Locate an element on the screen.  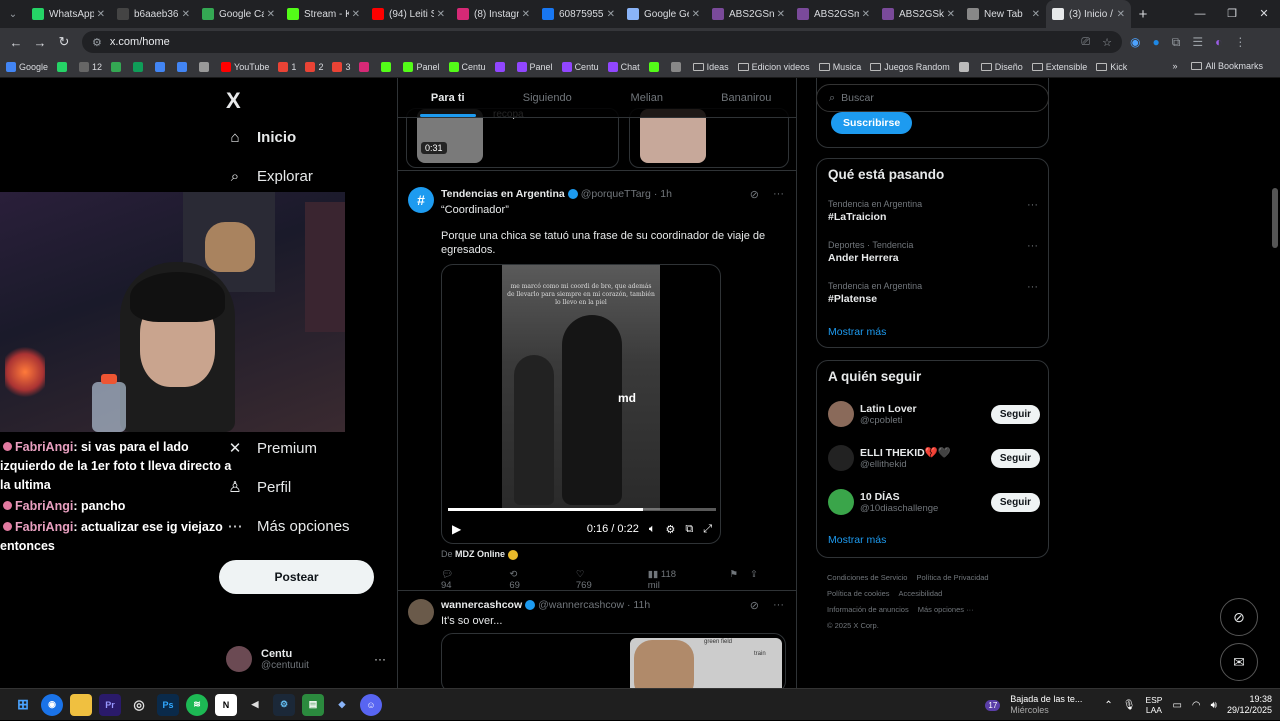
feed-tab: Bananirou is located at coordinates (747, 97).